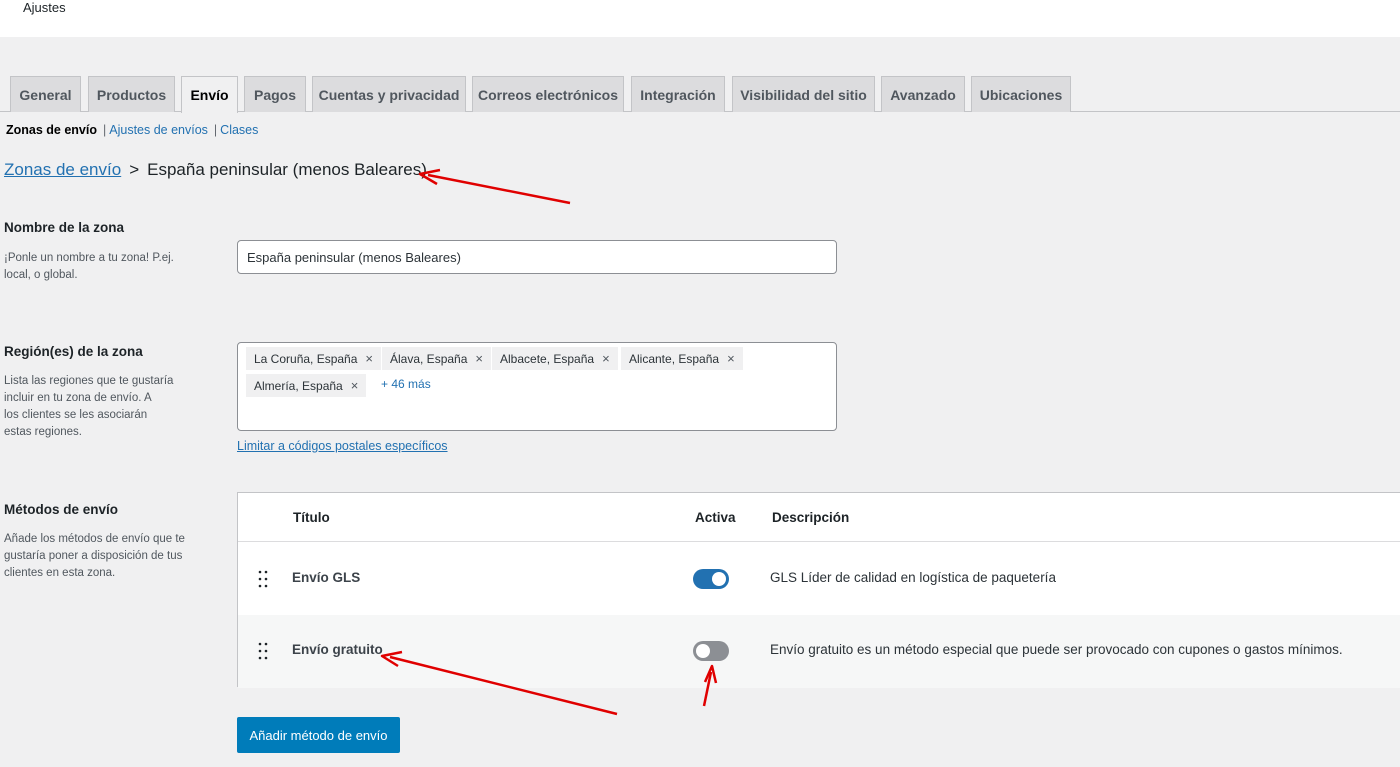  I want to click on help-line: gustaría poner a disposición de tus, so click(93, 556).